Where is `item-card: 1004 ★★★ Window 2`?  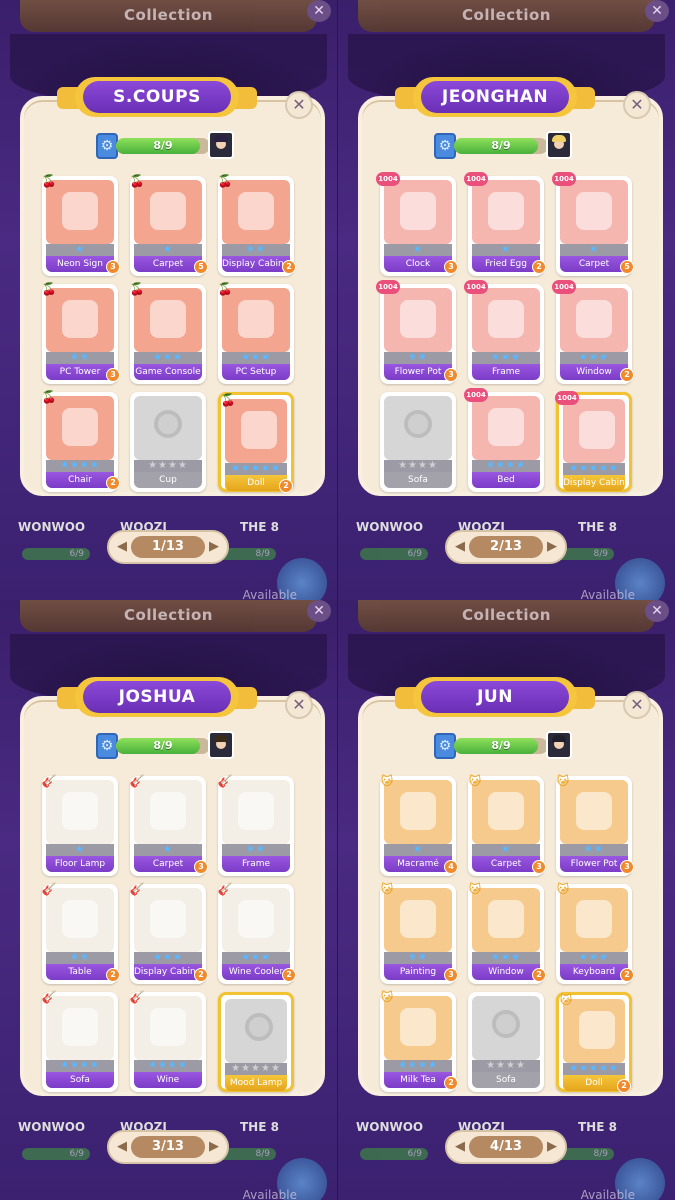 item-card: 1004 ★★★ Window 2 is located at coordinates (593, 332).